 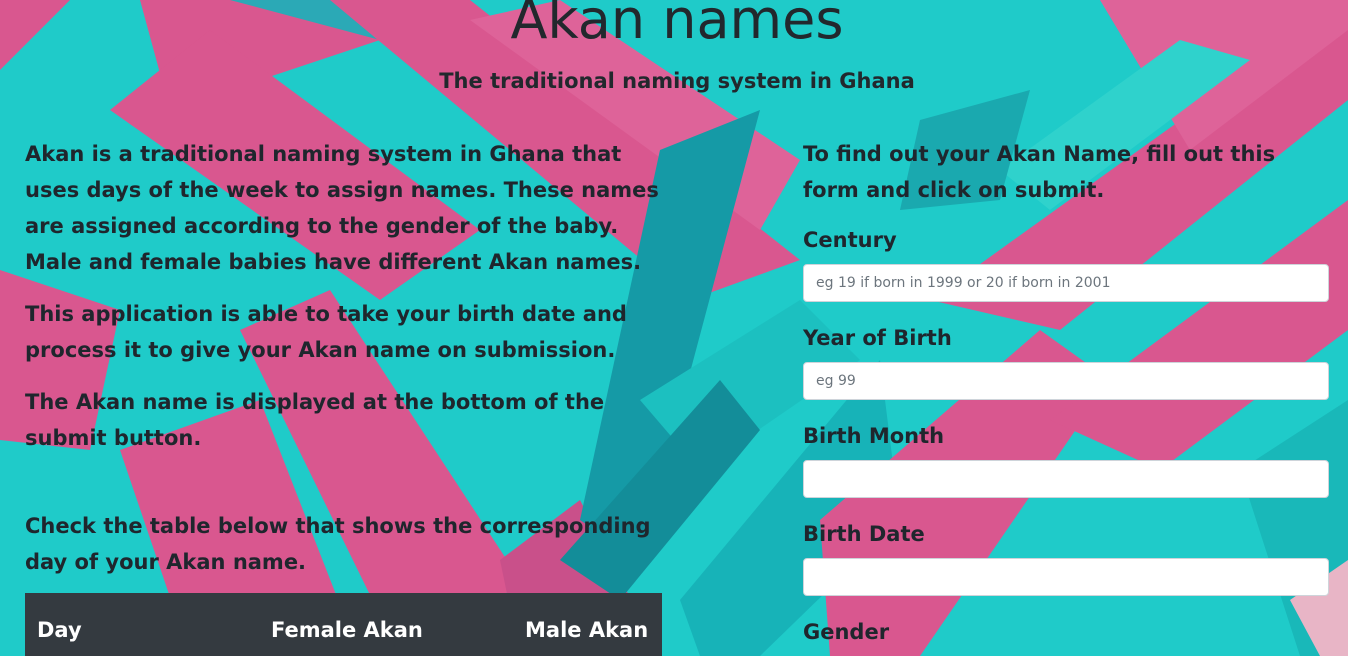 I want to click on page-subtitle: The traditional naming system in Ghana, so click(x=677, y=81).